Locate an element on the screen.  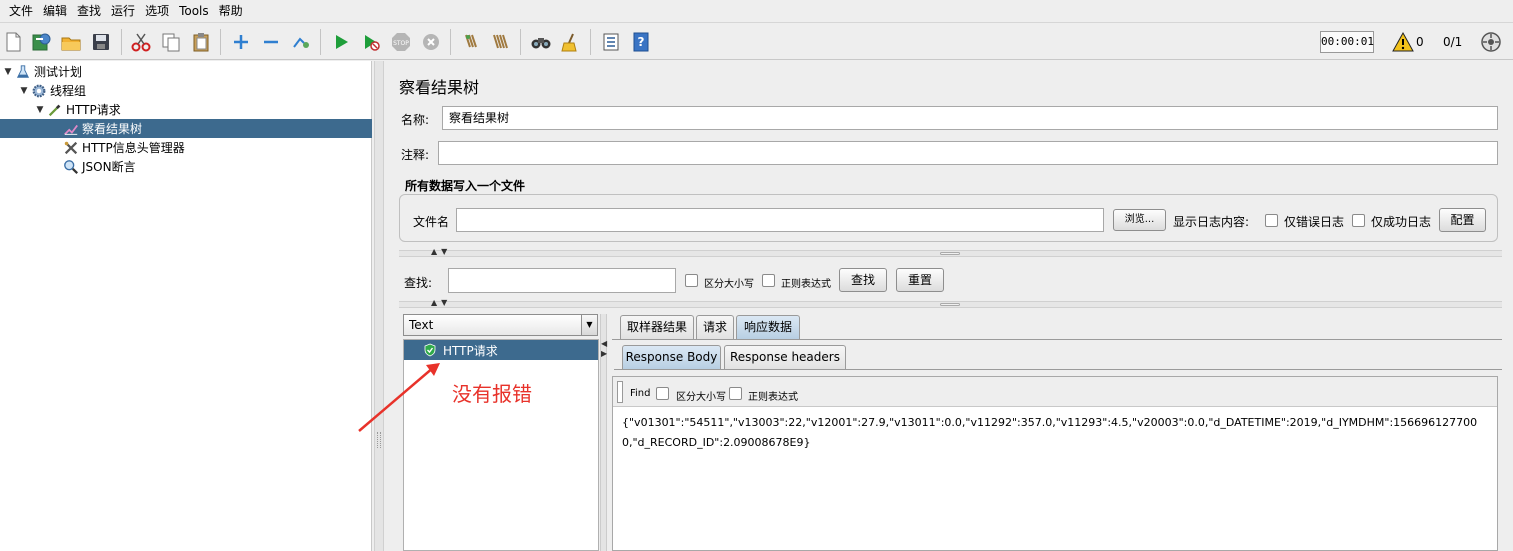
menubar: 文件 编辑 查找 运行 选项 Tools 帮助 is located at coordinates (756, 11).